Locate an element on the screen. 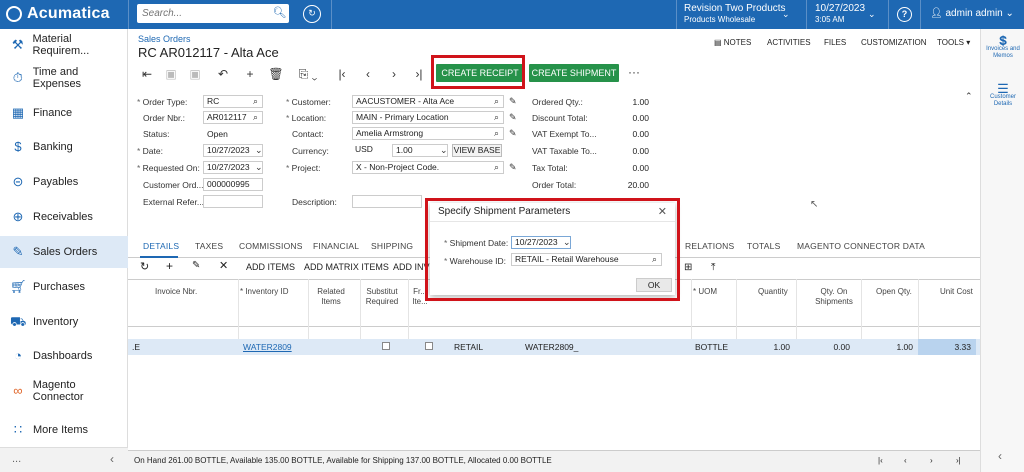 The image size is (1024, 472). tab-magento-connector-data: MAGENTO CONNECTOR DATA is located at coordinates (861, 246).